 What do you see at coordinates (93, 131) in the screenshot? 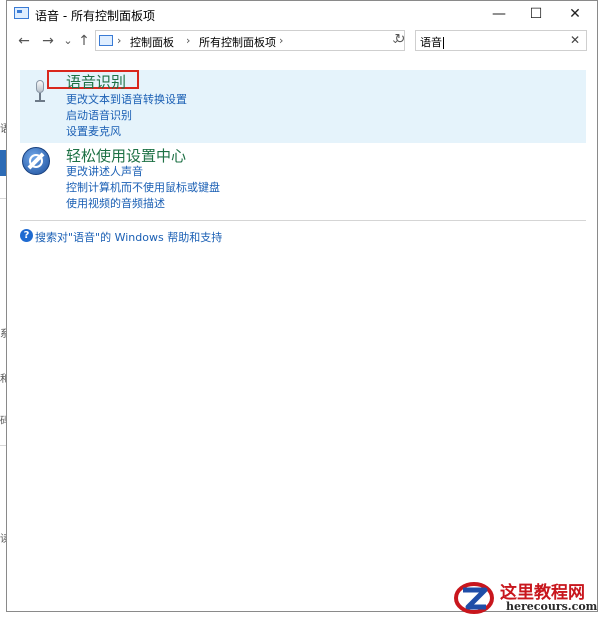
I see `link-setup-microphone: 设置麦克风` at bounding box center [93, 131].